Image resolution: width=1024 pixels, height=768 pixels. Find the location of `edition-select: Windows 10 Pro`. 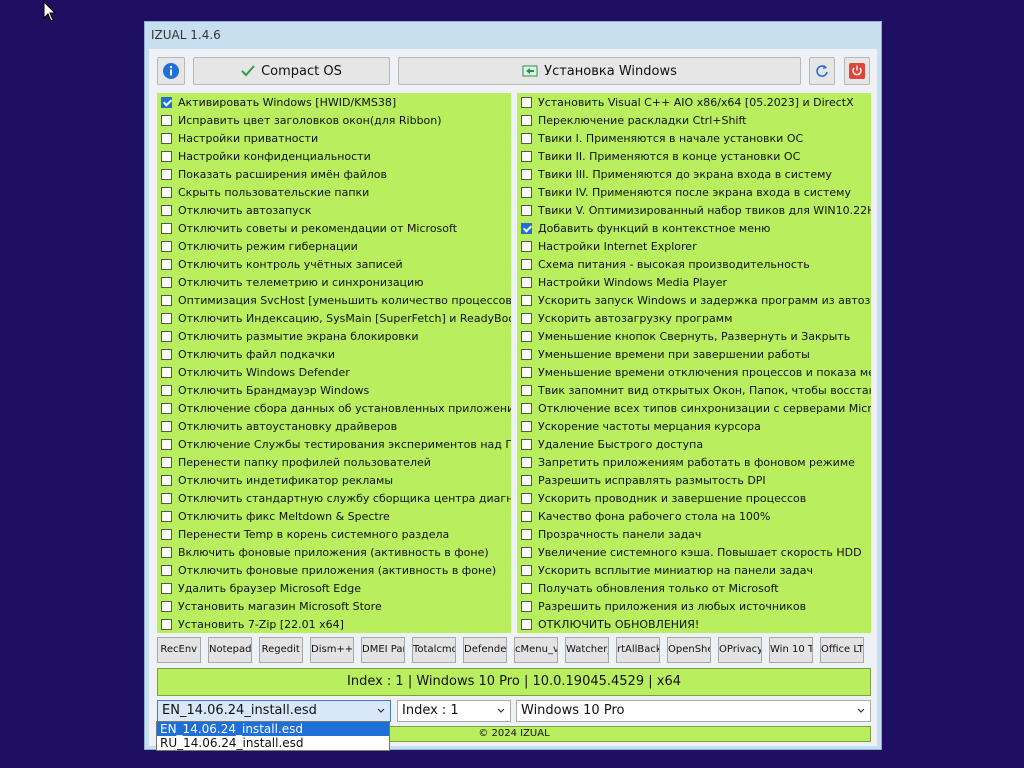

edition-select: Windows 10 Pro is located at coordinates (693, 711).